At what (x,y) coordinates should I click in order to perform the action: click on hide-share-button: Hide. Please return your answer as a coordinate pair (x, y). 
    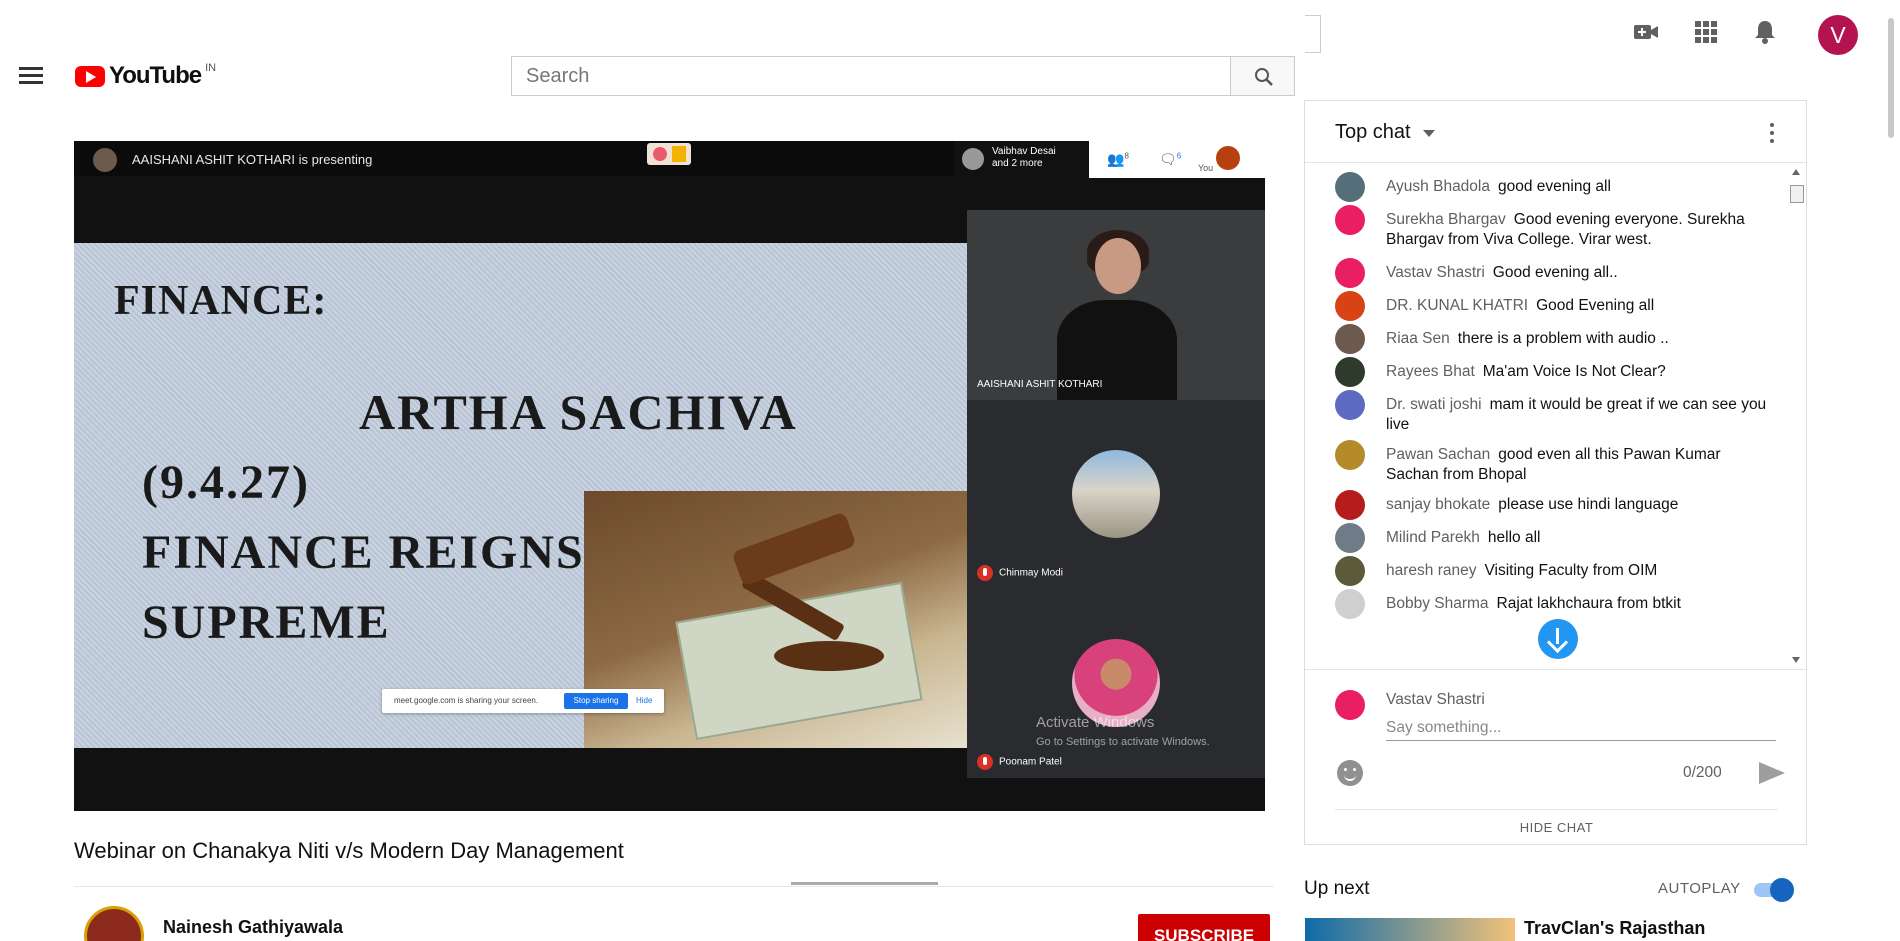
    Looking at the image, I should click on (644, 700).